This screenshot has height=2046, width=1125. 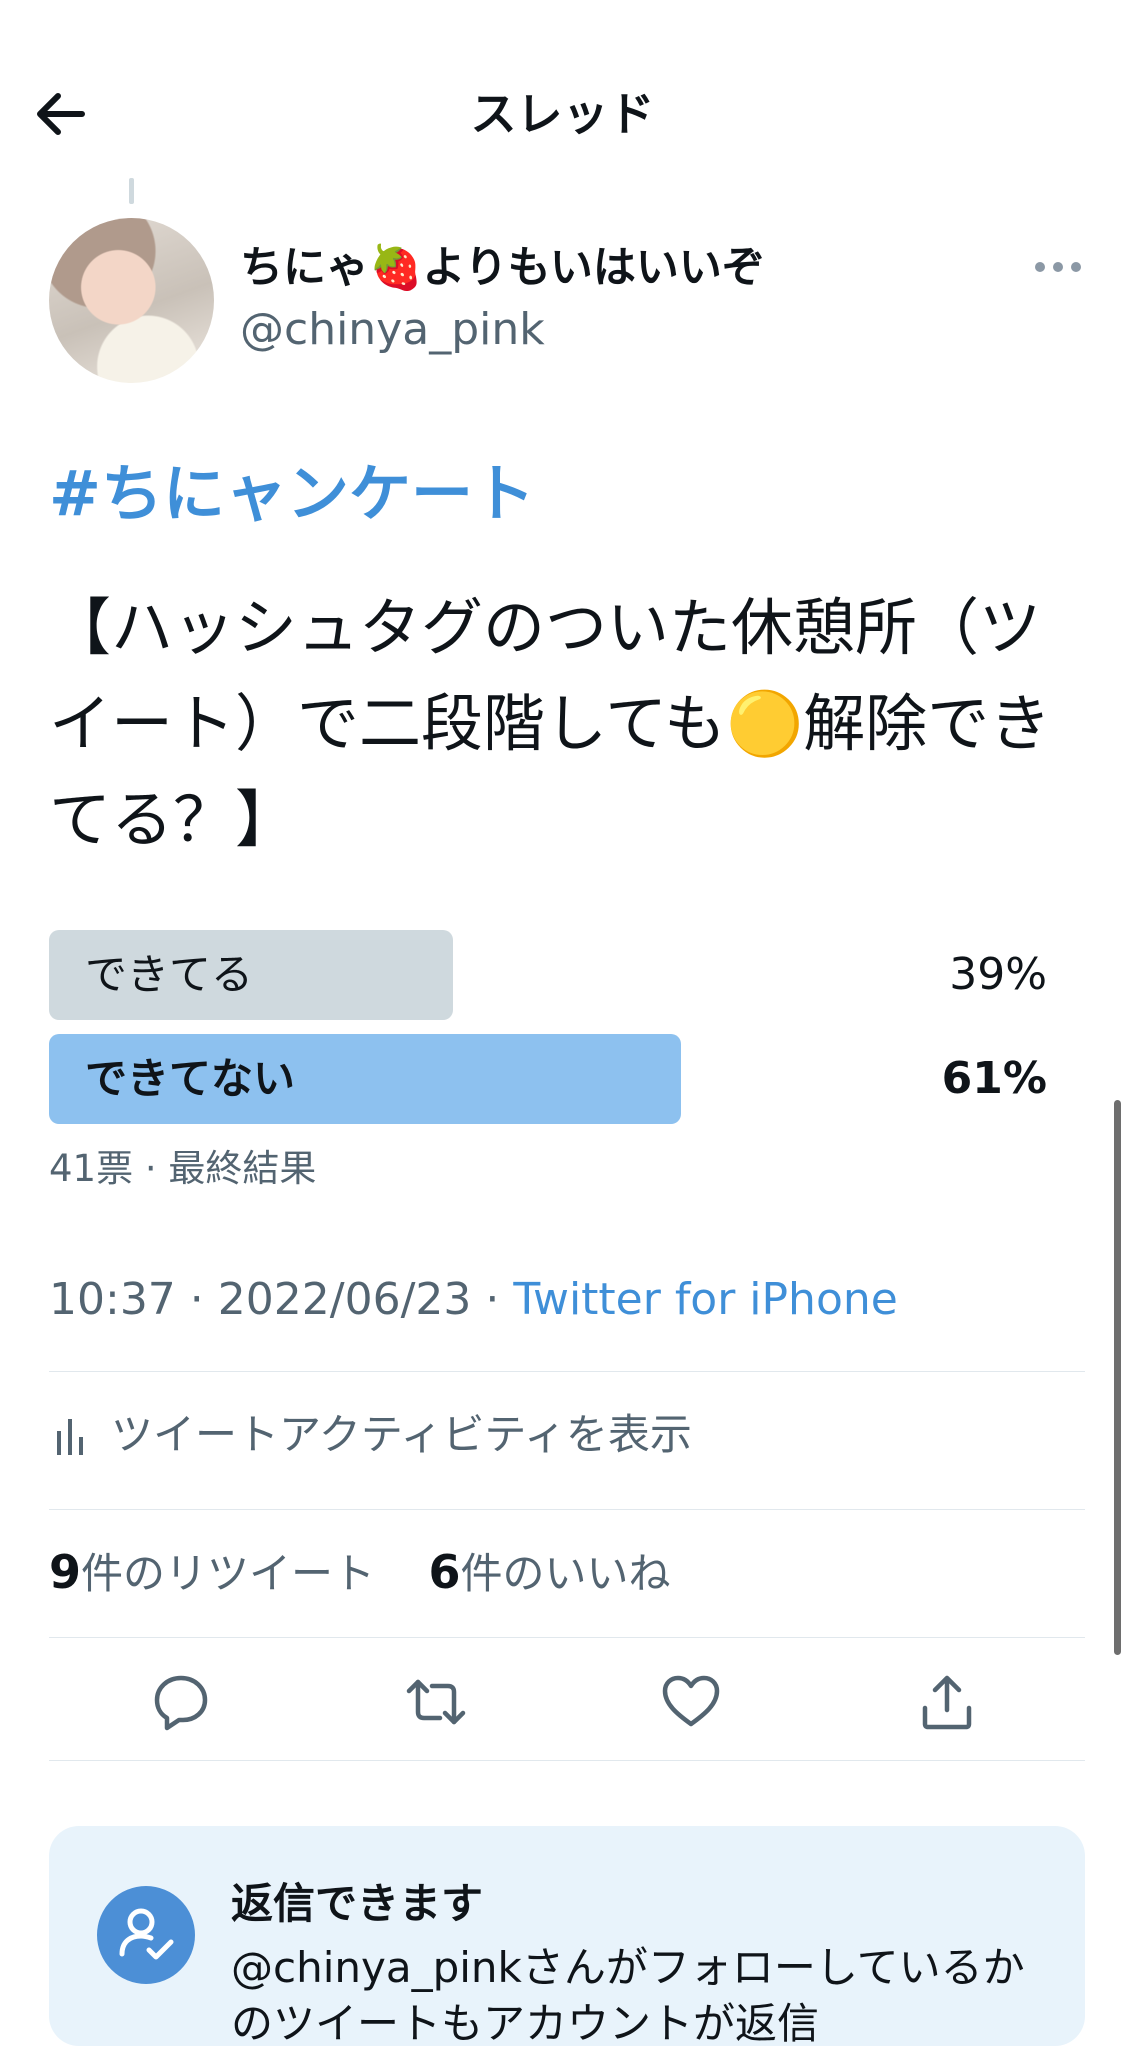 What do you see at coordinates (131, 300) in the screenshot?
I see `avatar` at bounding box center [131, 300].